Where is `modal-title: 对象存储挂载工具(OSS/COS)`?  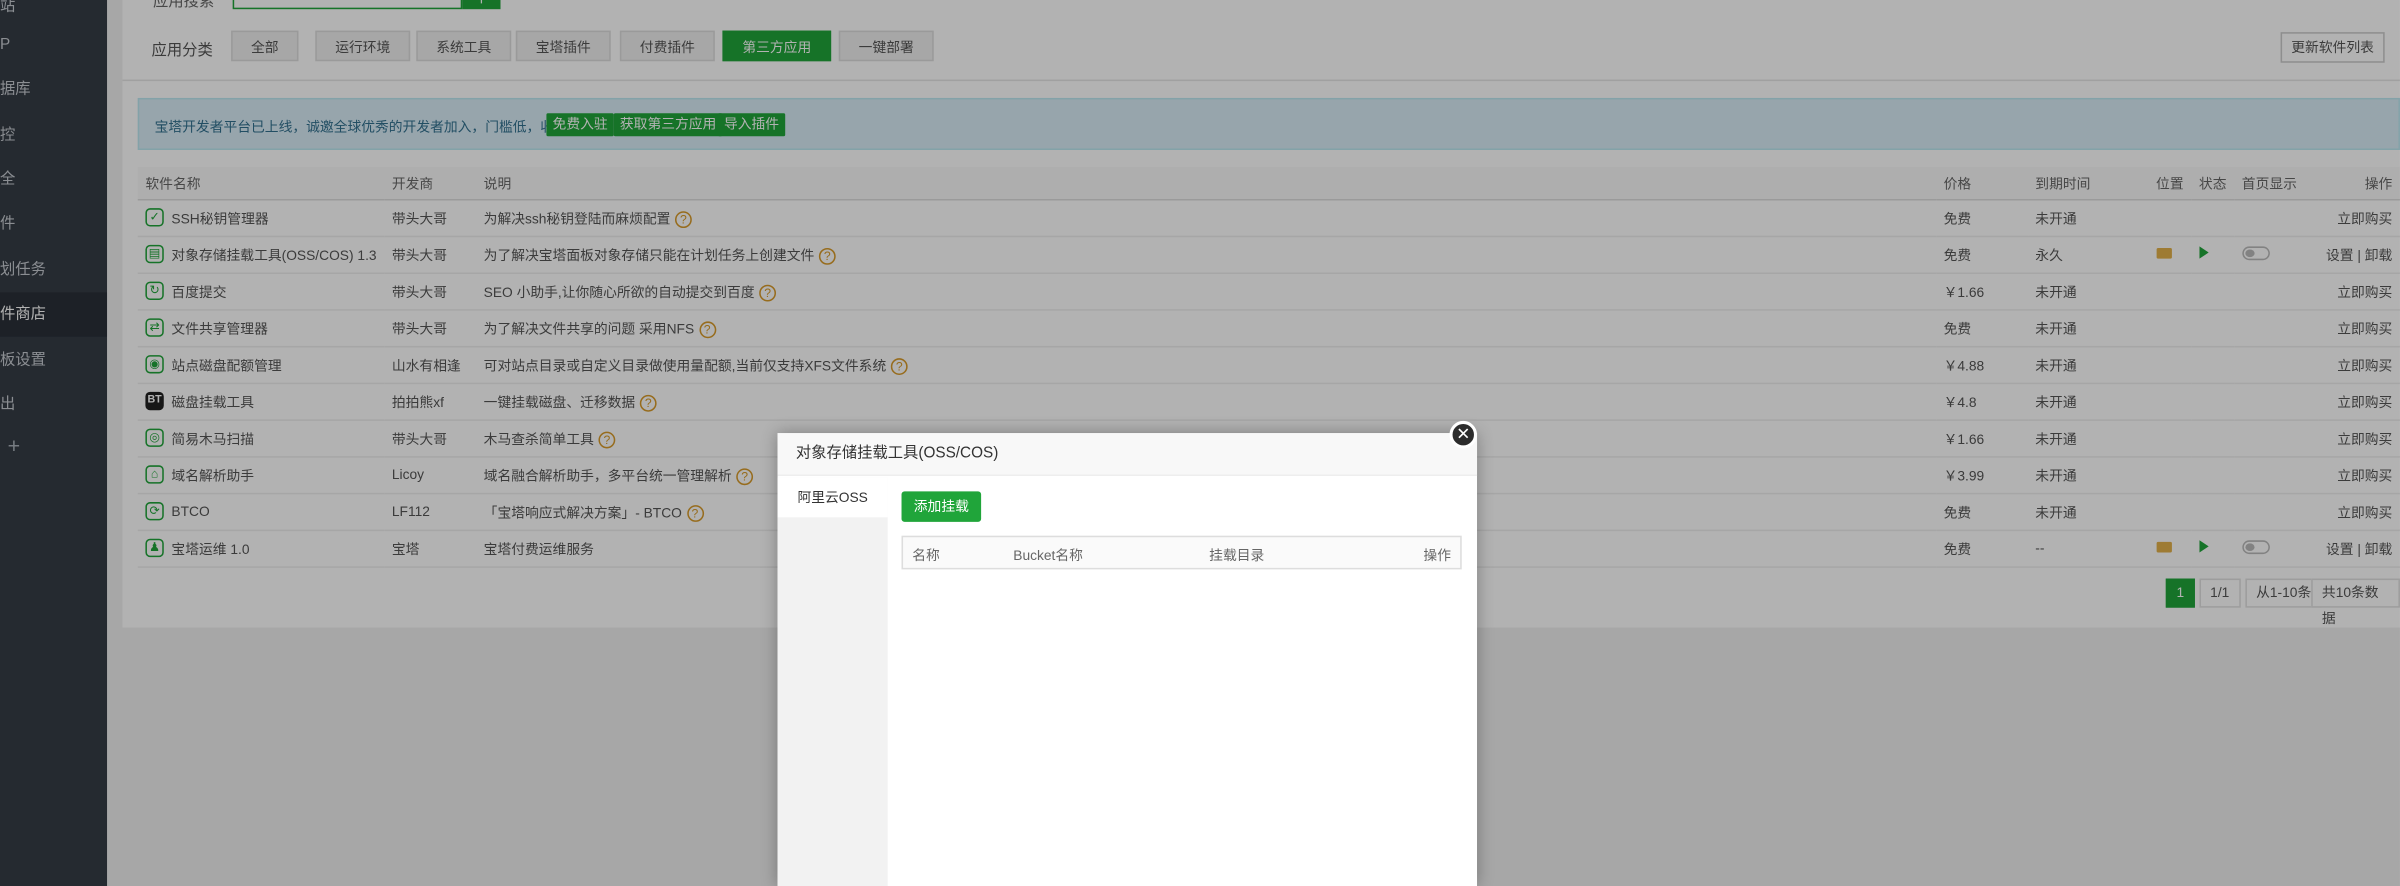
modal-title: 对象存储挂载工具(OSS/COS) is located at coordinates (1127, 455).